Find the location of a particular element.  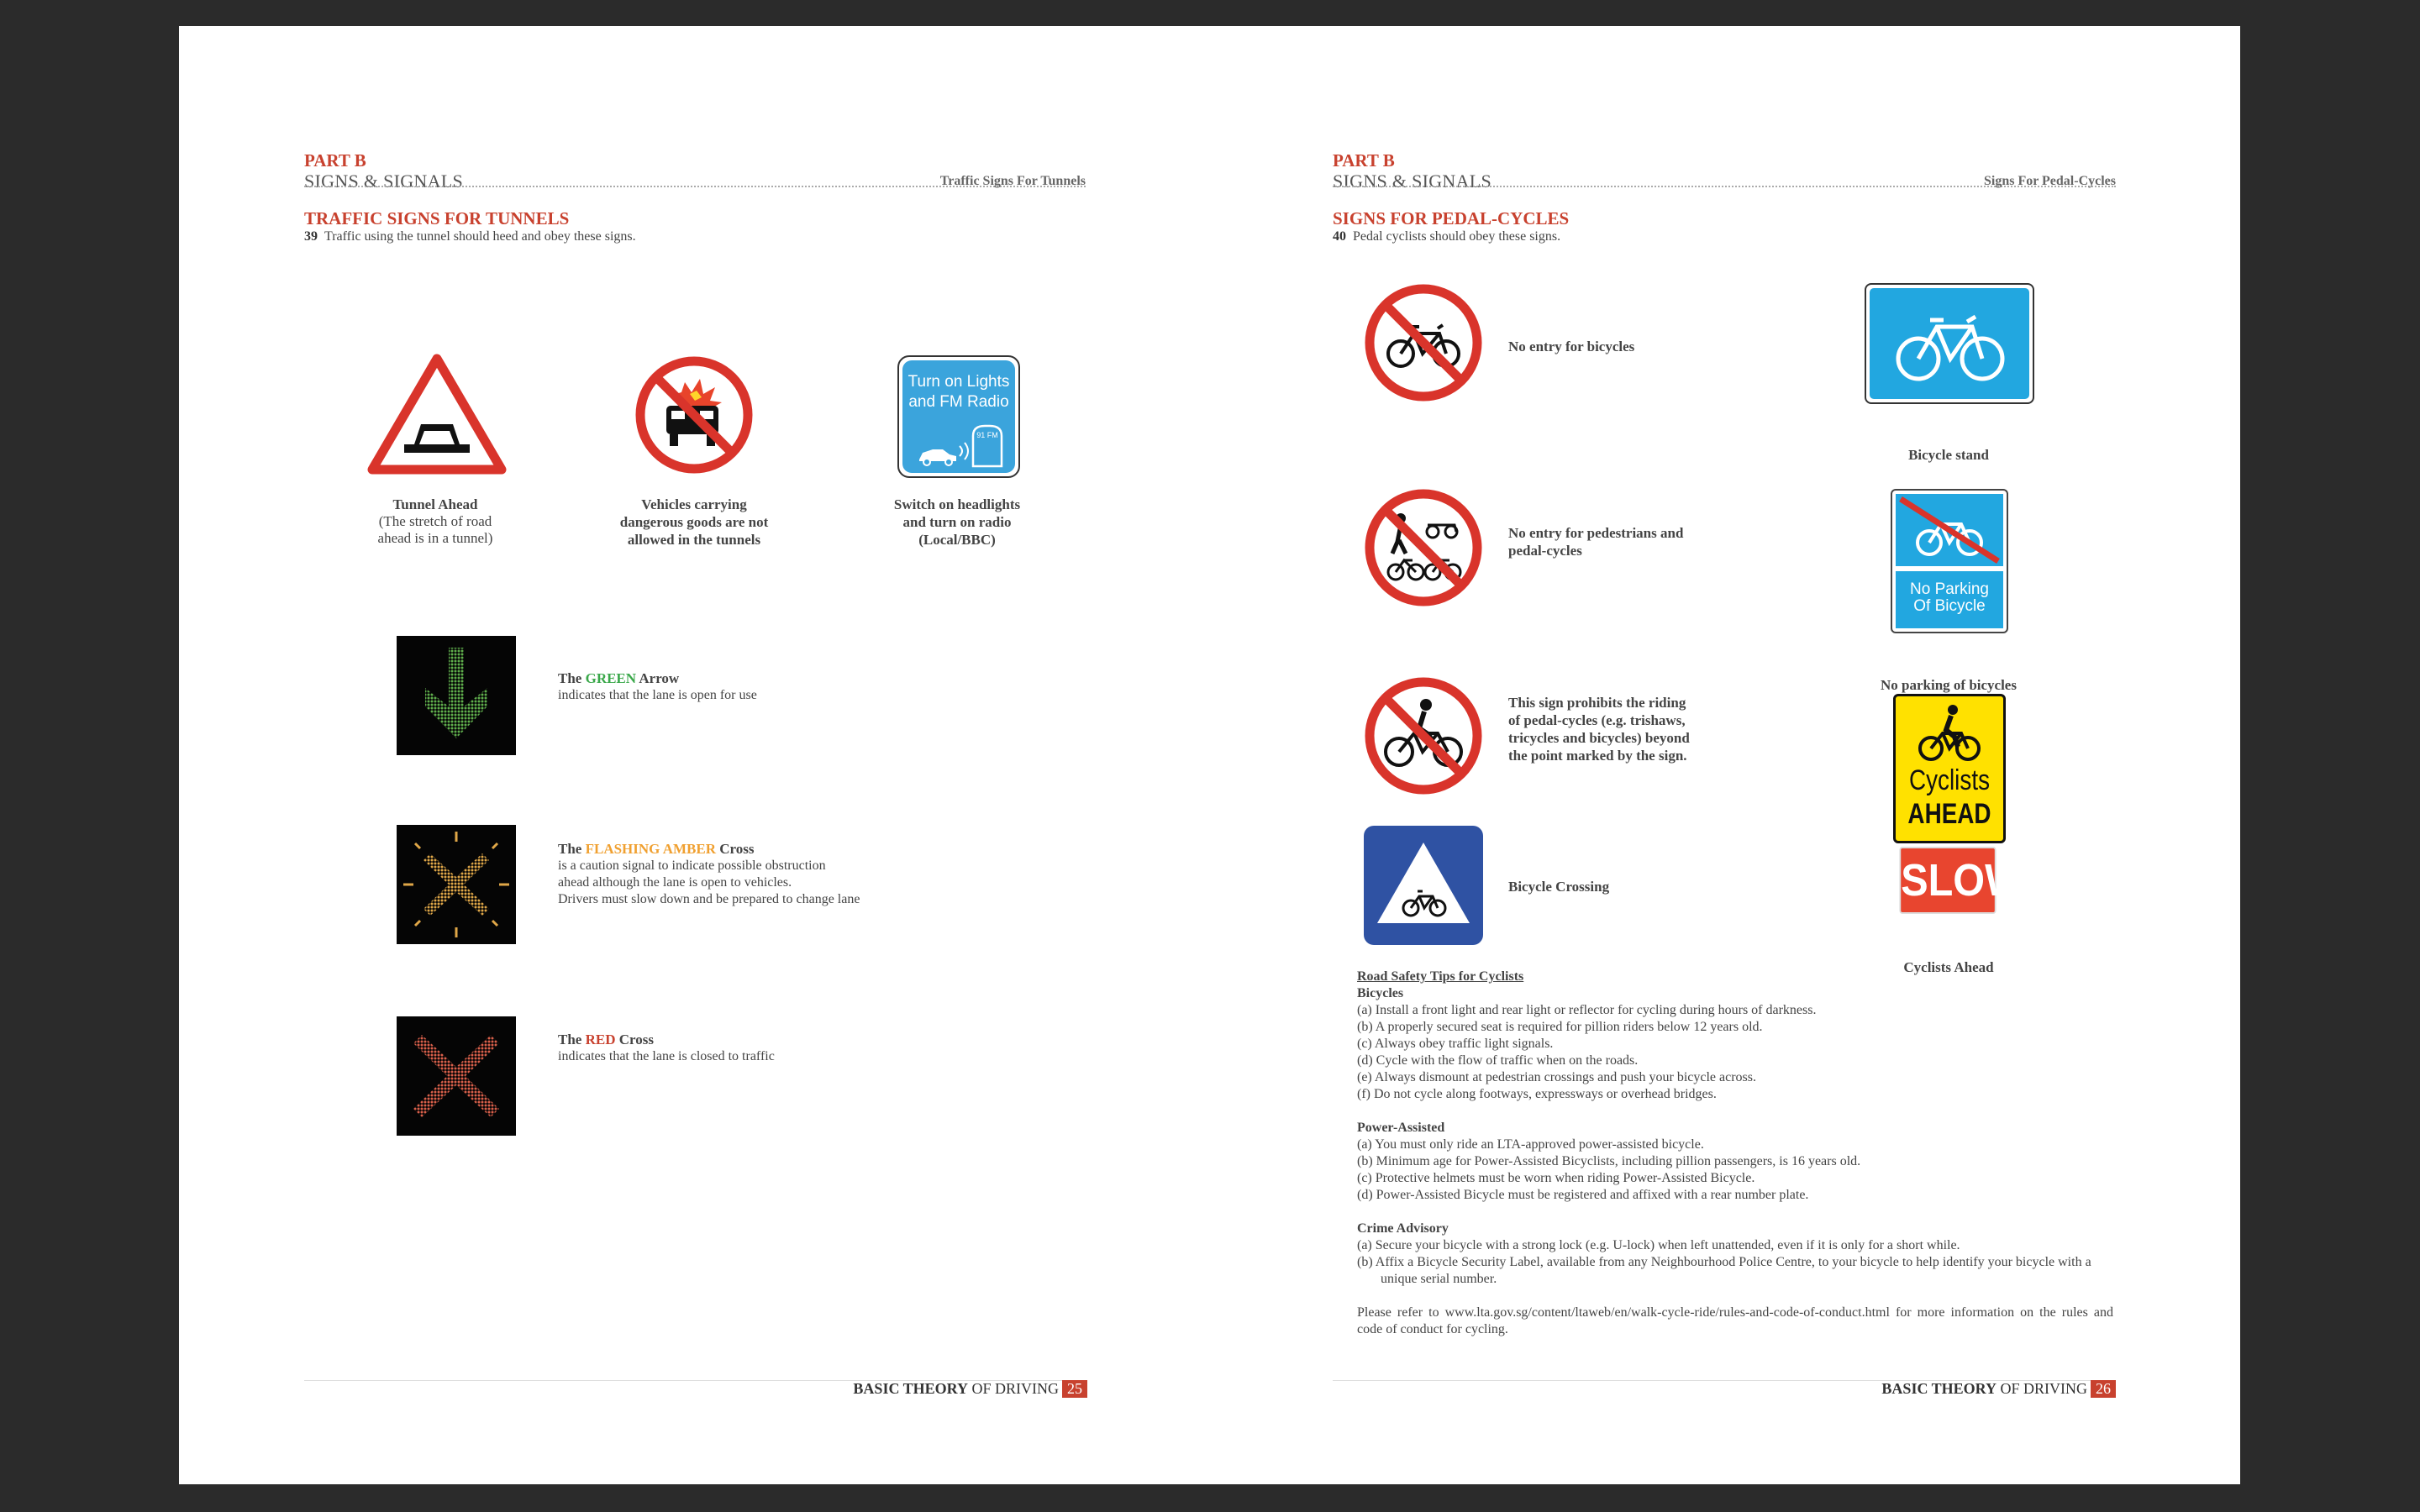

bicycle-stand-caption: Bicycle stand is located at coordinates (1948, 455).